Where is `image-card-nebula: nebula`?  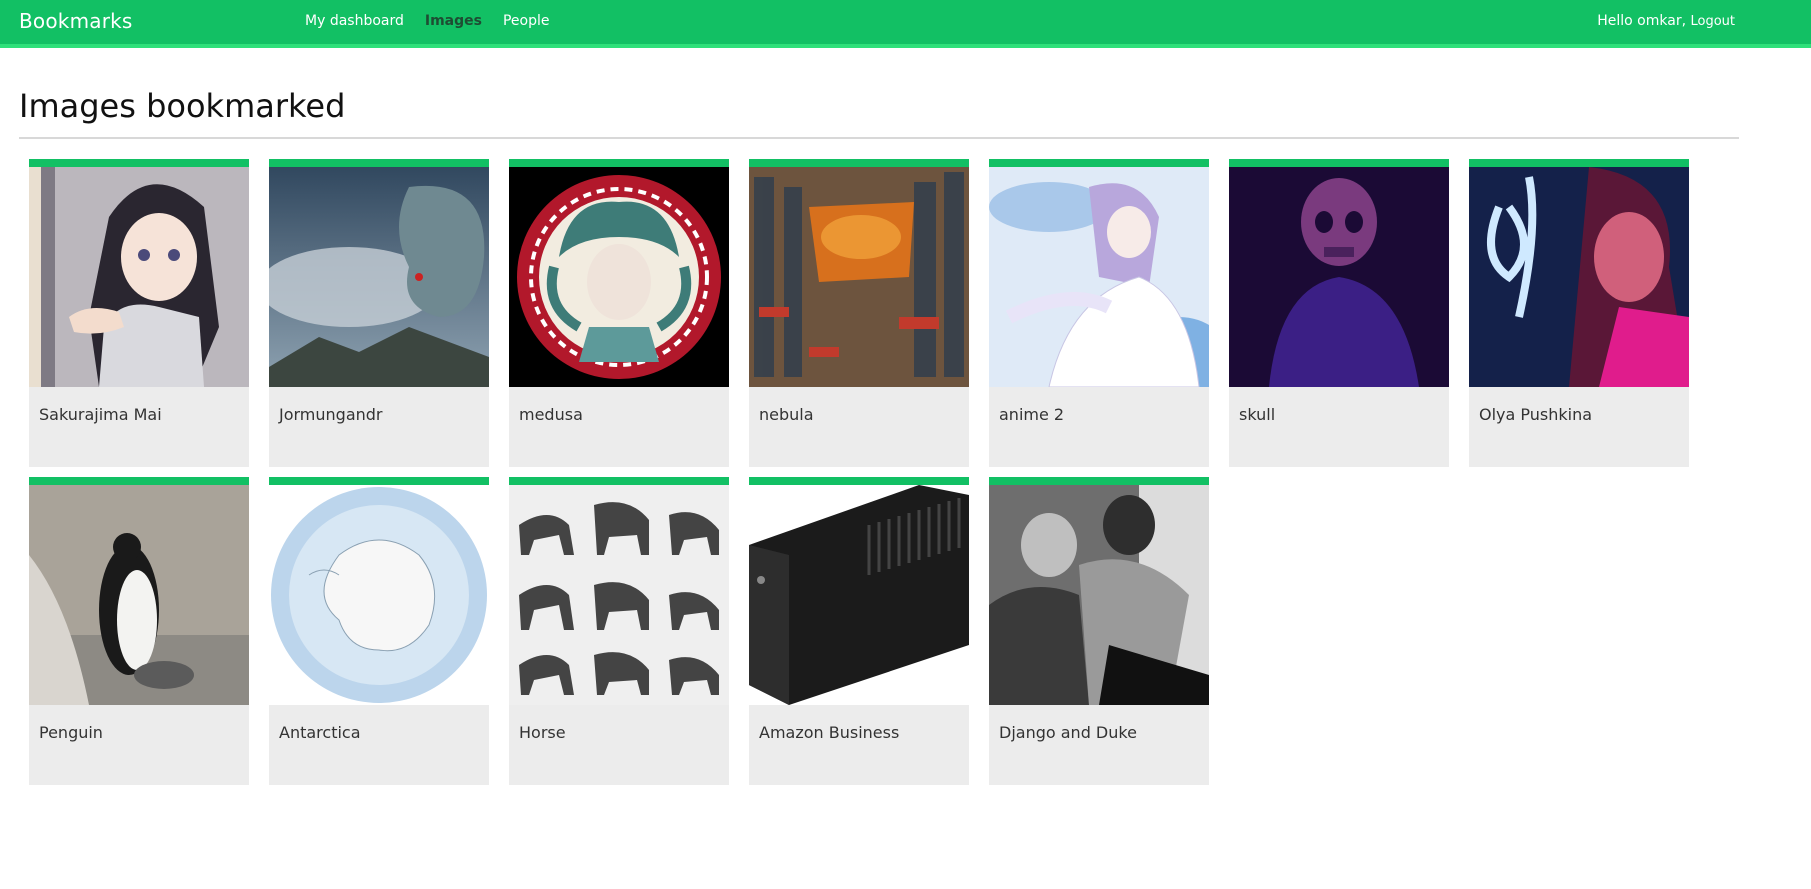 image-card-nebula: nebula is located at coordinates (859, 313).